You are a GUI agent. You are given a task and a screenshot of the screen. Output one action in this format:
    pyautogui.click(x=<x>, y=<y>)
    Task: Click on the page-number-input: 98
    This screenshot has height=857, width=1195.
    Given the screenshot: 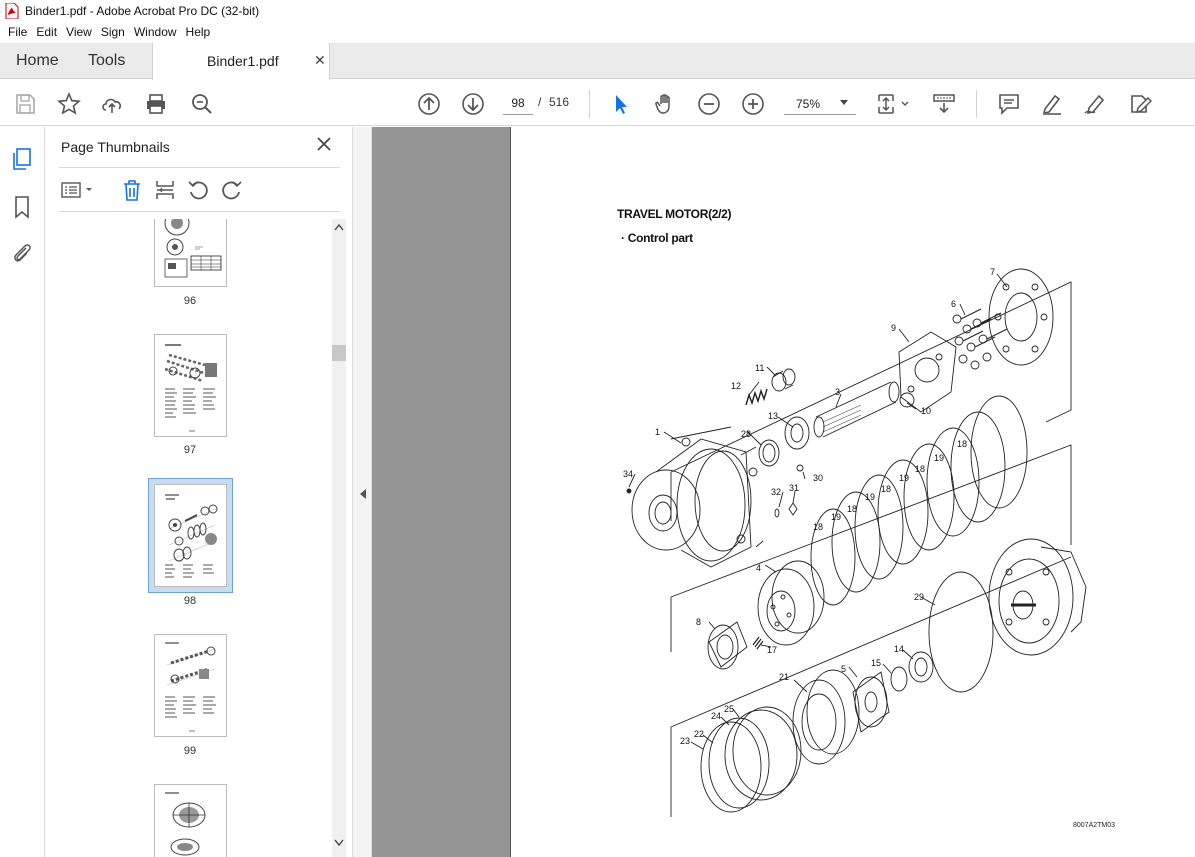 What is the action you would take?
    pyautogui.click(x=518, y=103)
    